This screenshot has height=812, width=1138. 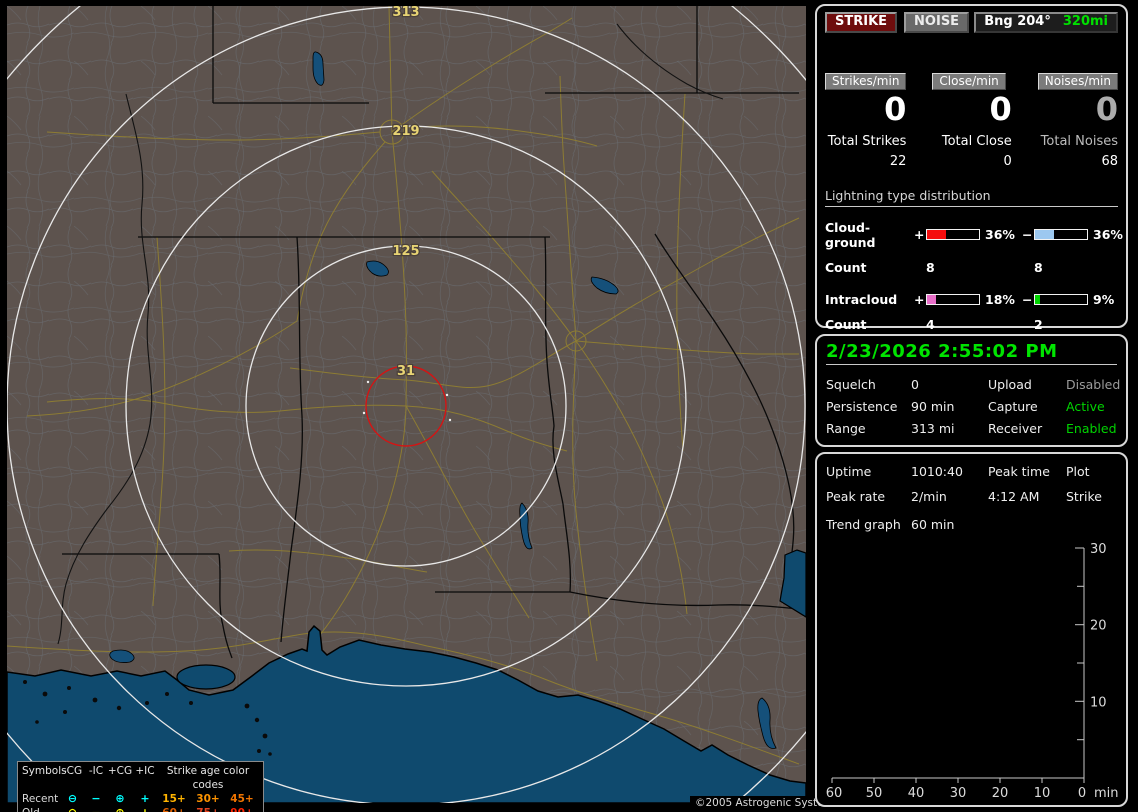 I want to click on cloud-ground-count-row: Count 8 8, so click(x=971, y=267).